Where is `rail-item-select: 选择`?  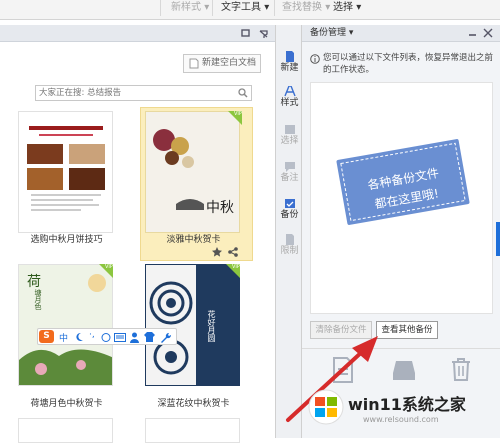 rail-item-select: 选择 is located at coordinates (289, 135).